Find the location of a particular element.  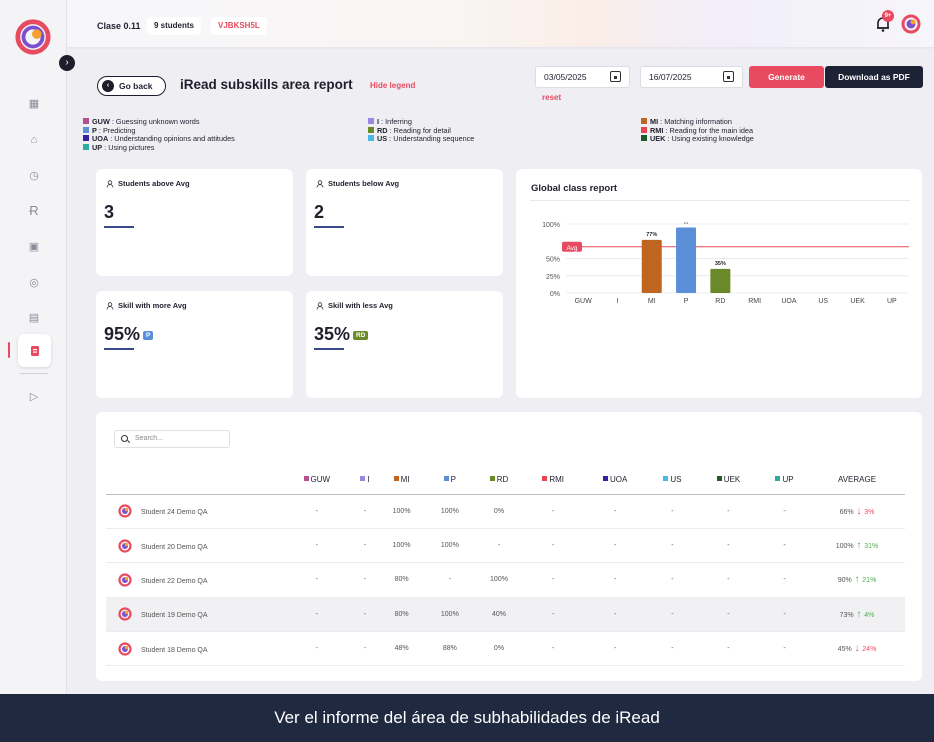

generate-button: Generate is located at coordinates (786, 77).